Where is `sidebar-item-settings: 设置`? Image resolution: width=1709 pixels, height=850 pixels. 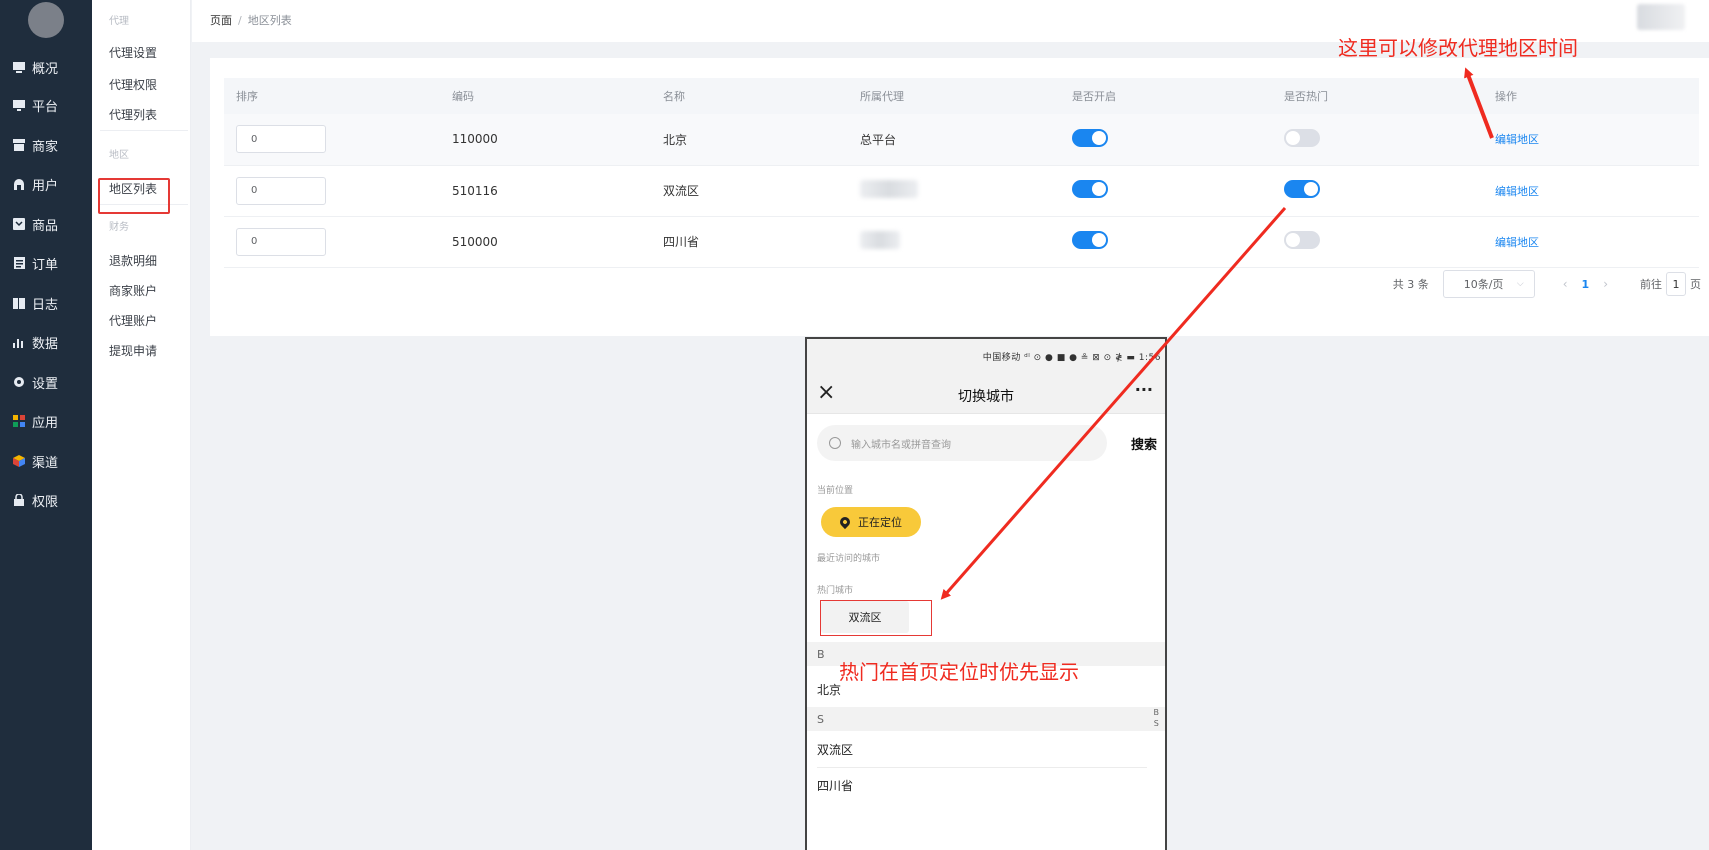 sidebar-item-settings: 设置 is located at coordinates (50, 382).